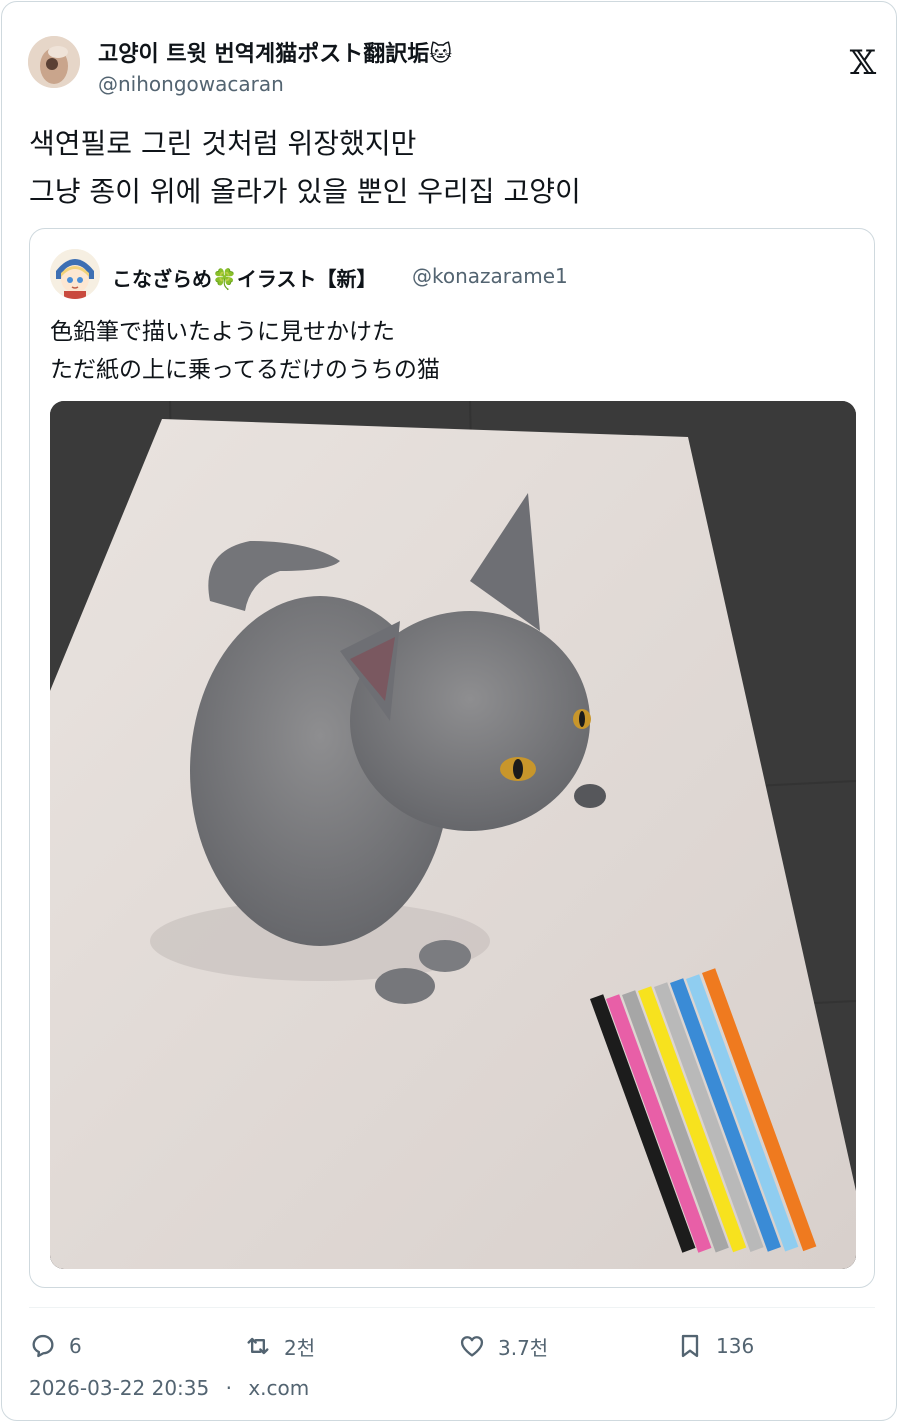 Image resolution: width=900 pixels, height=1424 pixels. I want to click on tweet-text-line: 색연필로 그린 것처럼 위장했지만, so click(223, 143).